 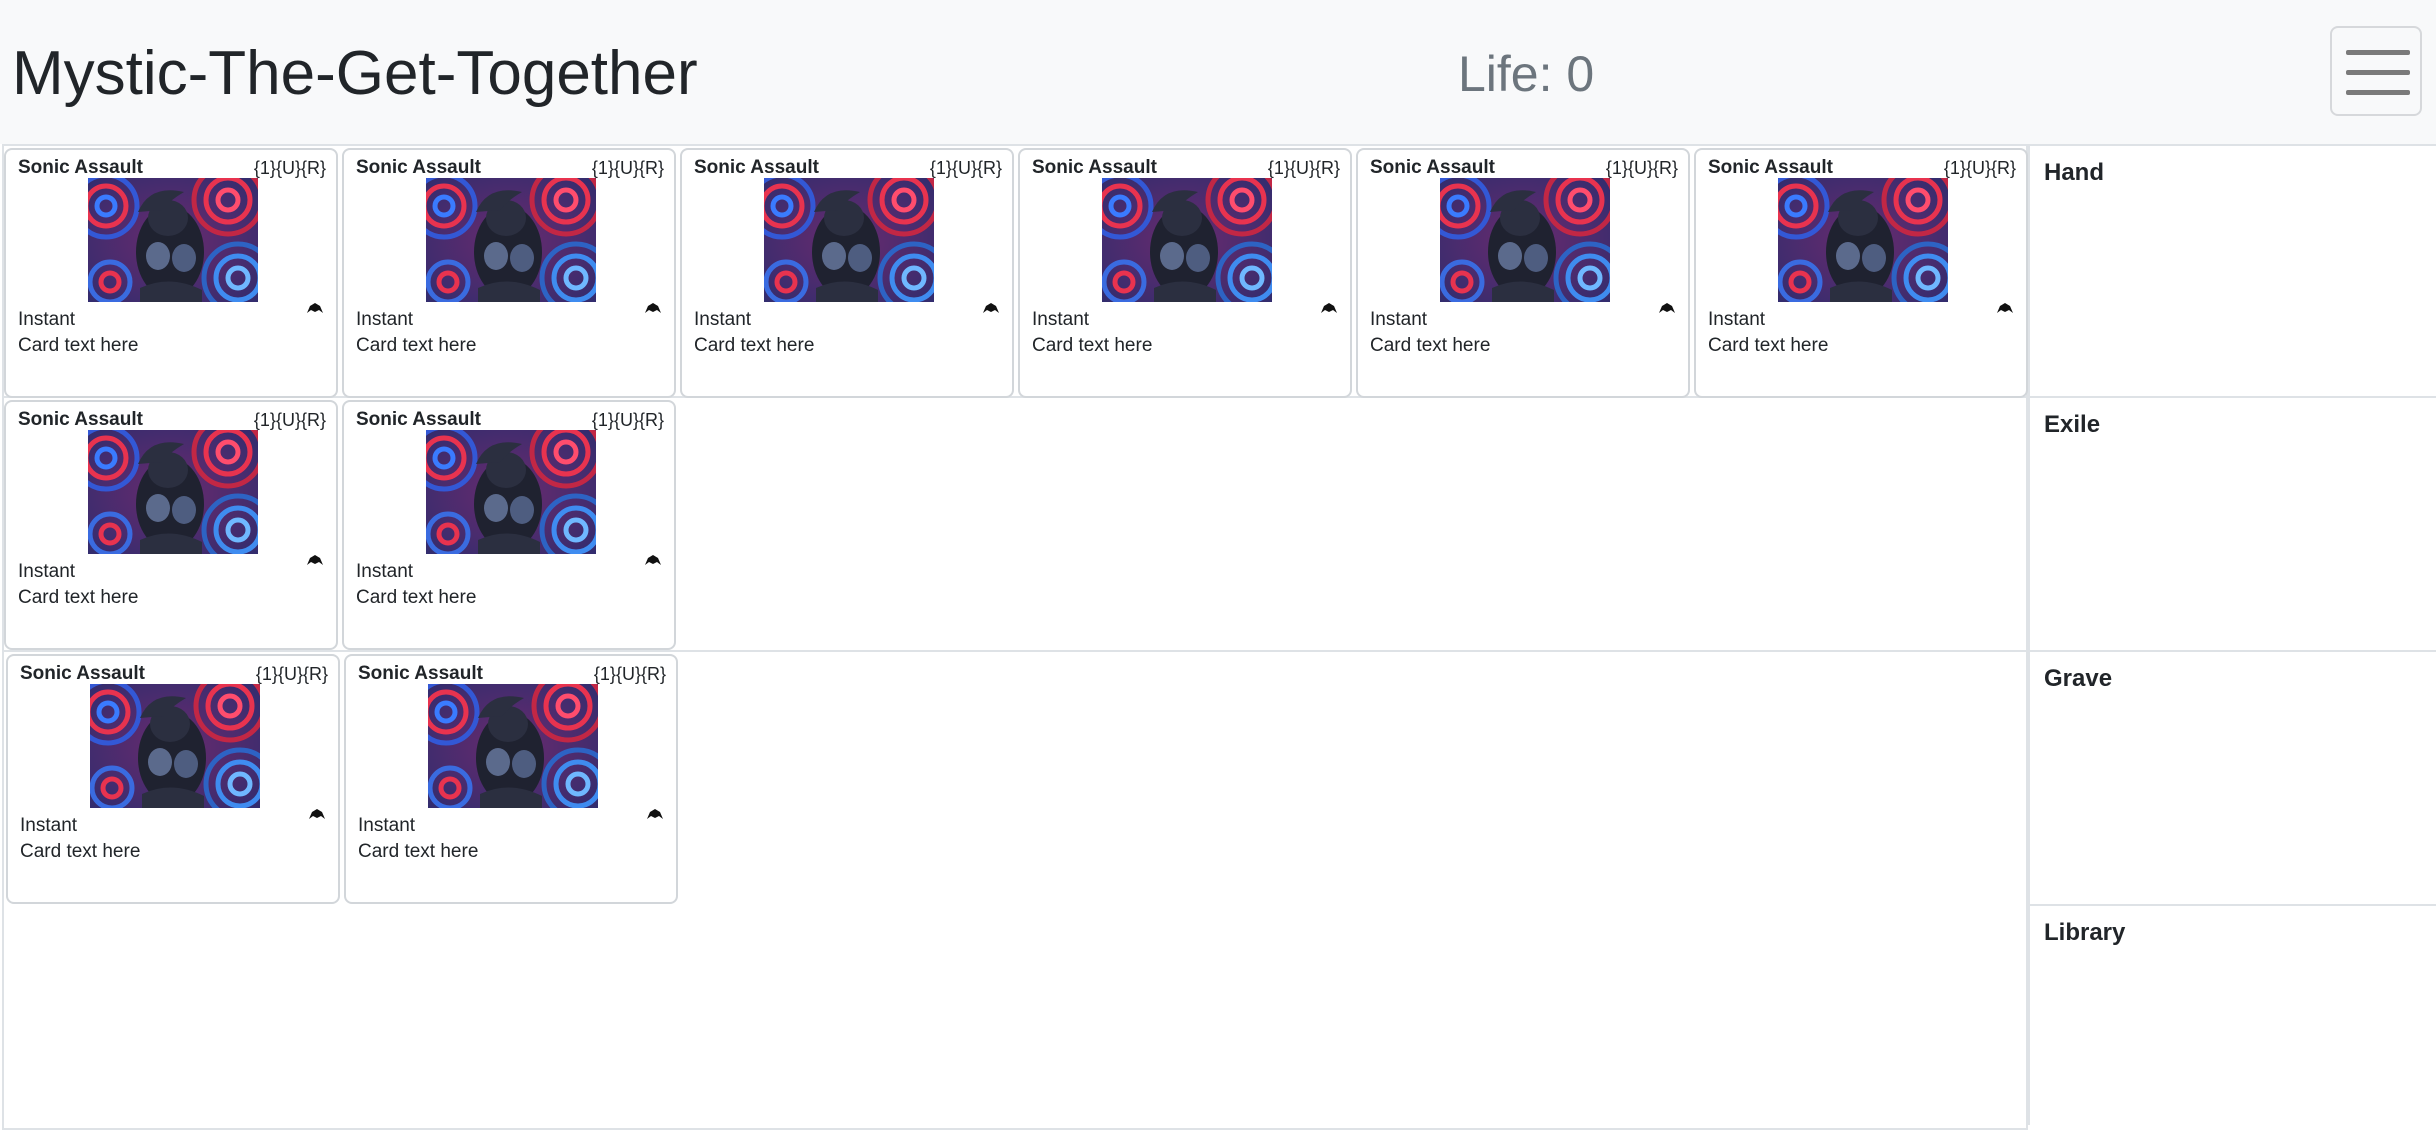 I want to click on hand-zone: Hand, so click(x=2232, y=271).